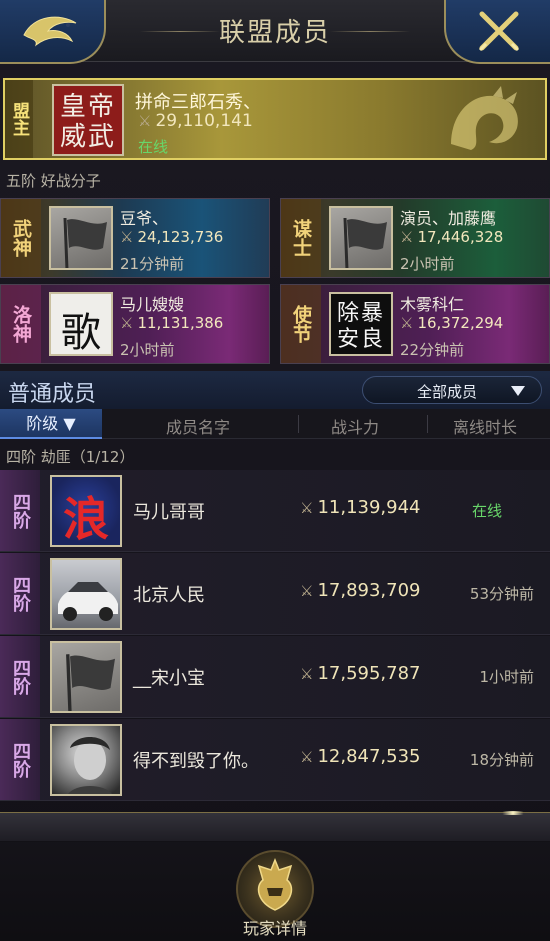  I want to click on officer-power: ⚔ 17,446,328, so click(451, 237).